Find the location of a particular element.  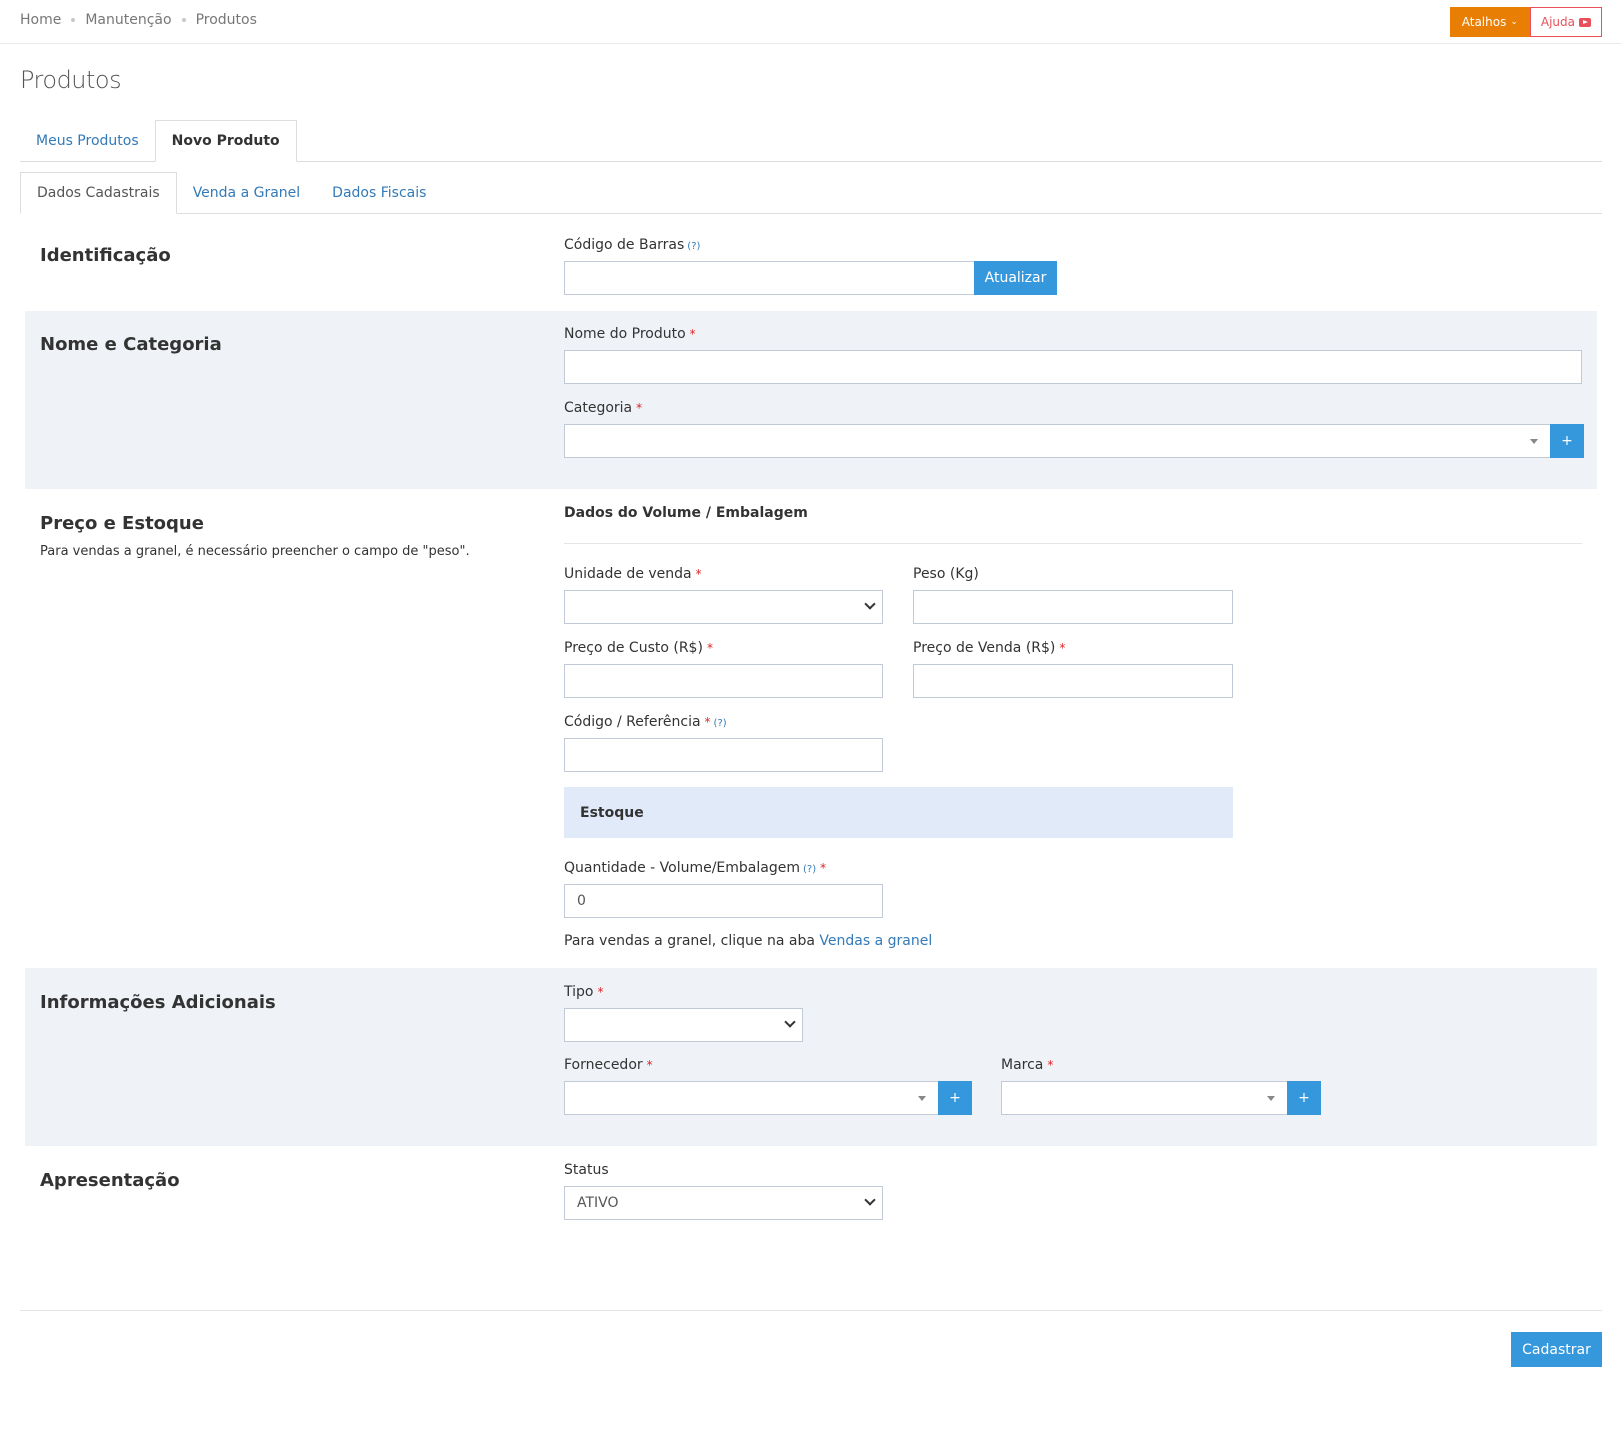

categoria-select is located at coordinates (1057, 441).